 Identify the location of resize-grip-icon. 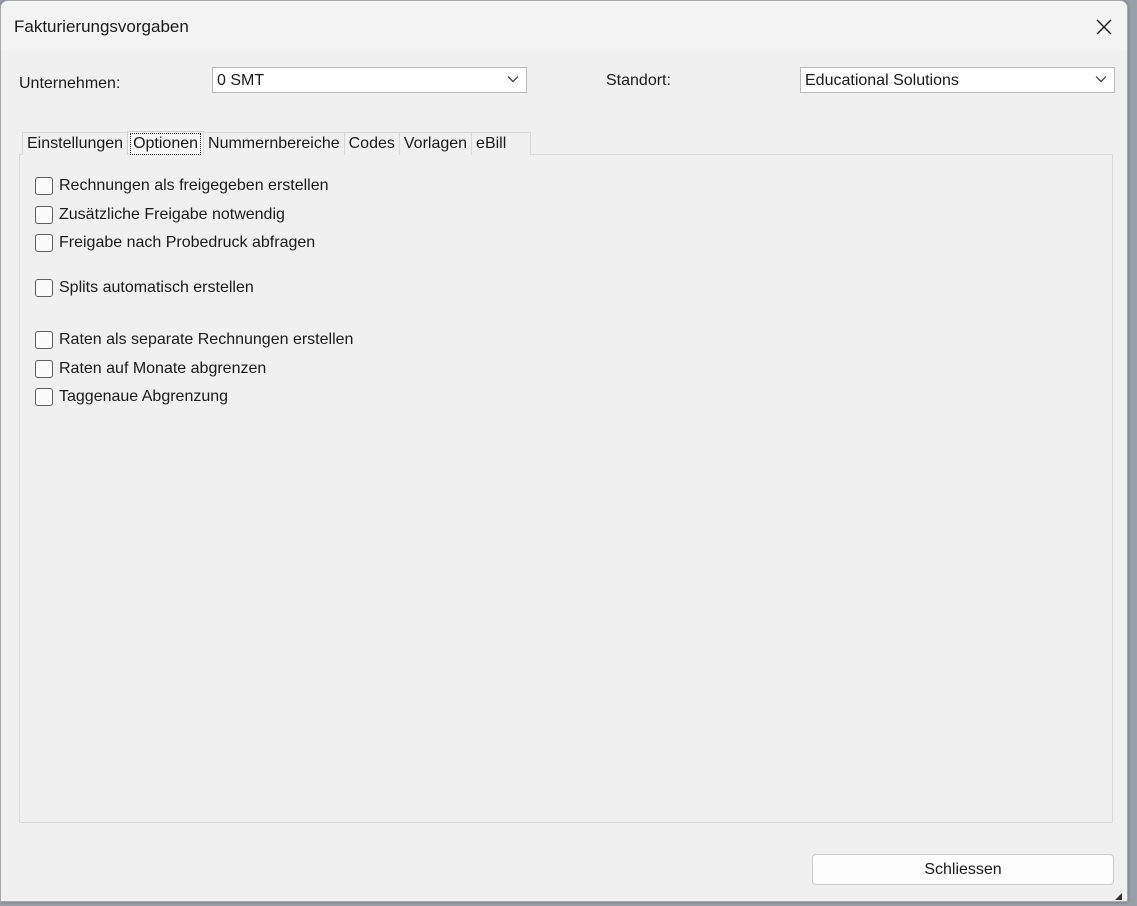
(1118, 897).